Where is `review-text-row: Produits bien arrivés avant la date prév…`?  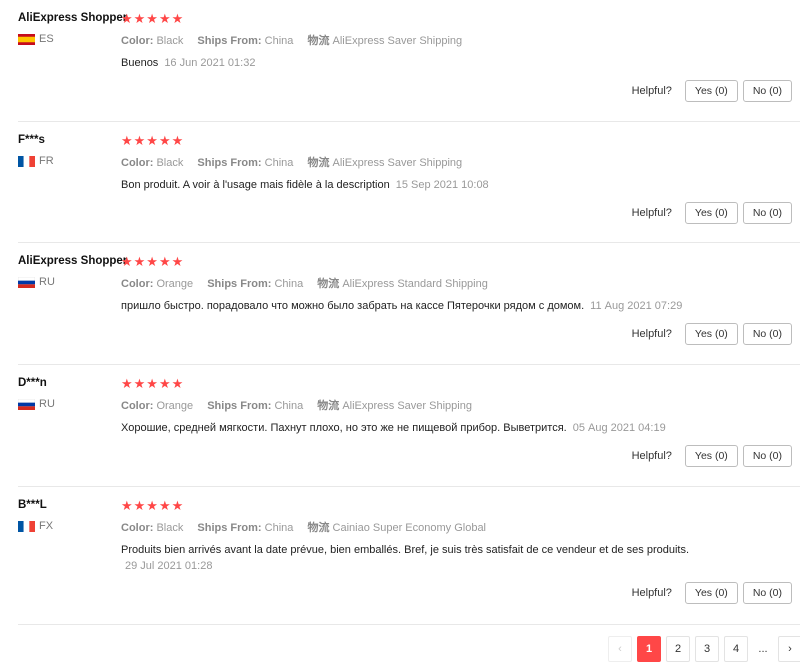
review-text-row: Produits bien arrivés avant la date prév… is located at coordinates (456, 558).